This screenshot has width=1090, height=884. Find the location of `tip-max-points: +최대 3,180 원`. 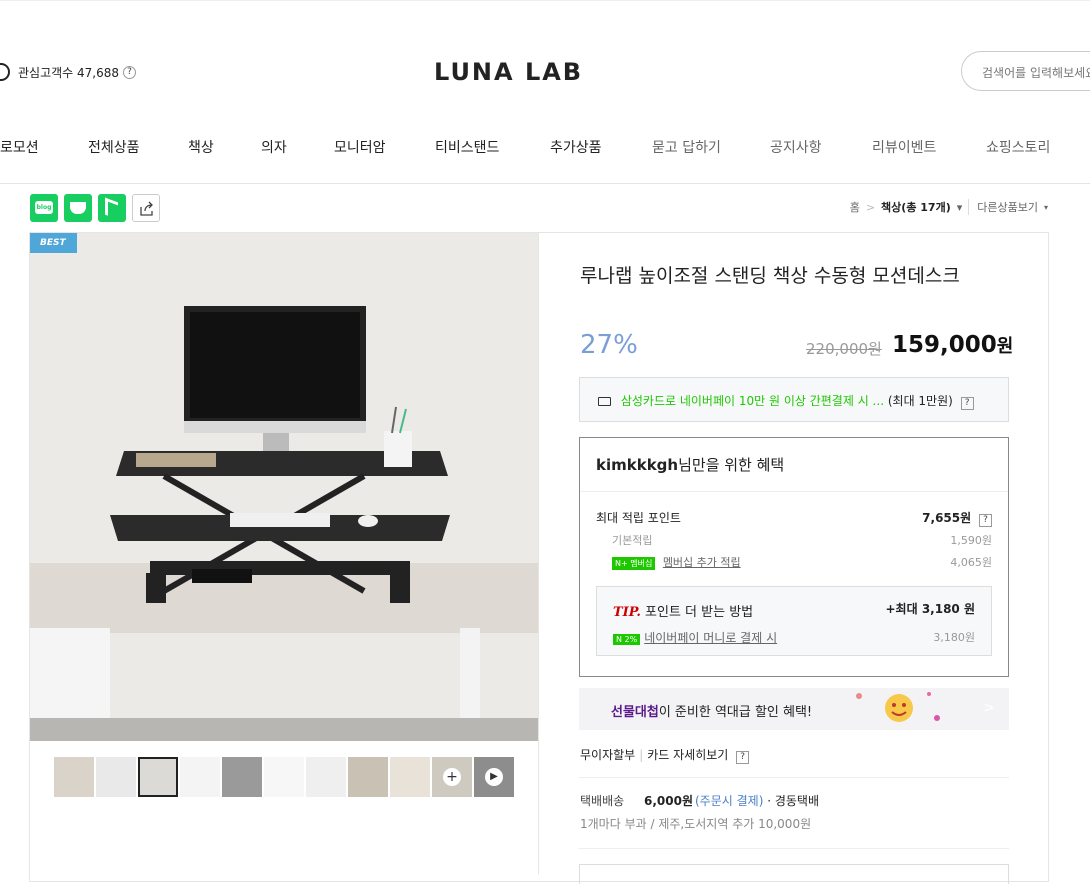

tip-max-points: +최대 3,180 원 is located at coordinates (930, 609).